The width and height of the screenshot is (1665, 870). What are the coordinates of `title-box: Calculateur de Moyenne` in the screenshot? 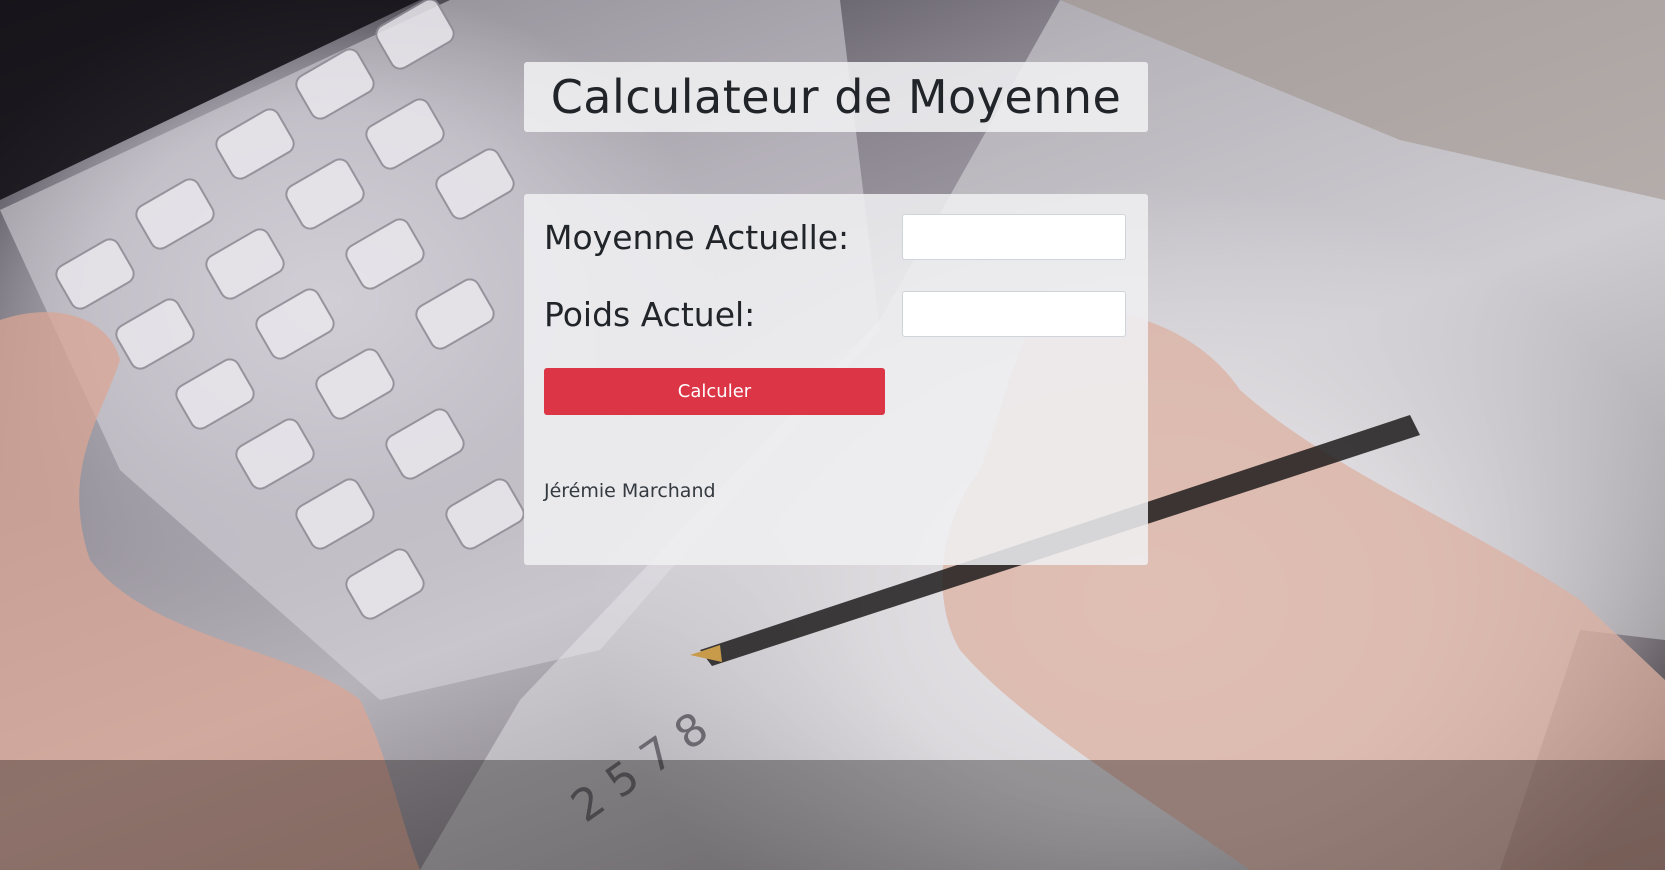 It's located at (836, 97).